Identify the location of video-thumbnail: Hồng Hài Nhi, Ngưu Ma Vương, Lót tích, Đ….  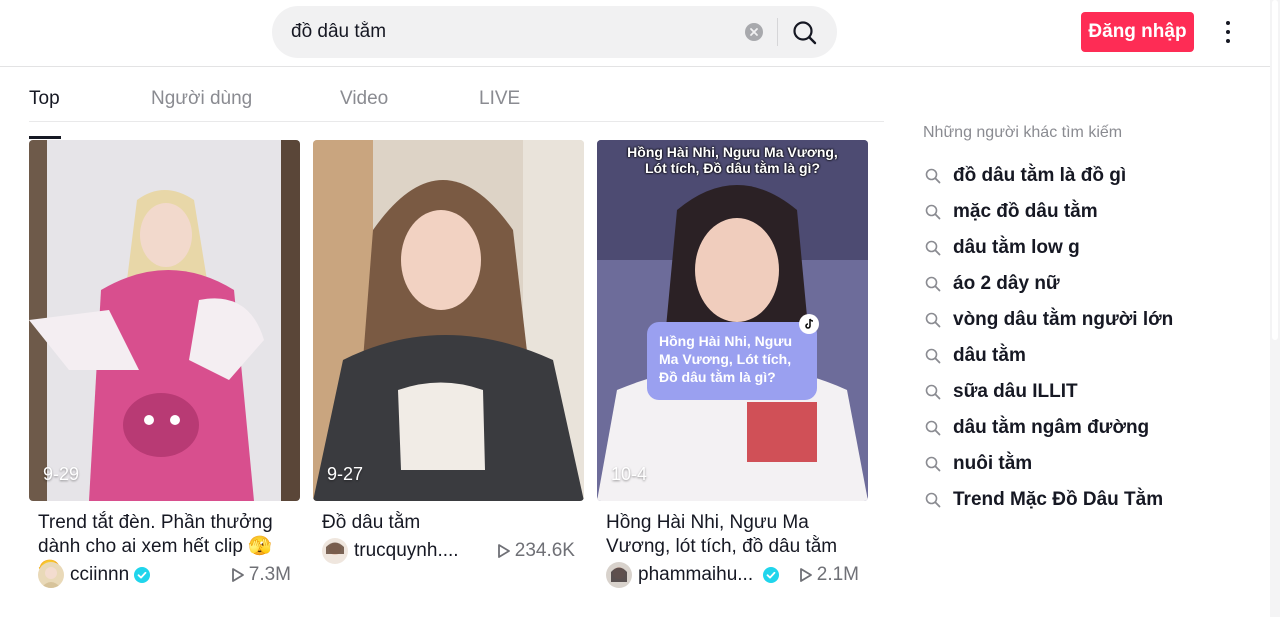
(732, 320).